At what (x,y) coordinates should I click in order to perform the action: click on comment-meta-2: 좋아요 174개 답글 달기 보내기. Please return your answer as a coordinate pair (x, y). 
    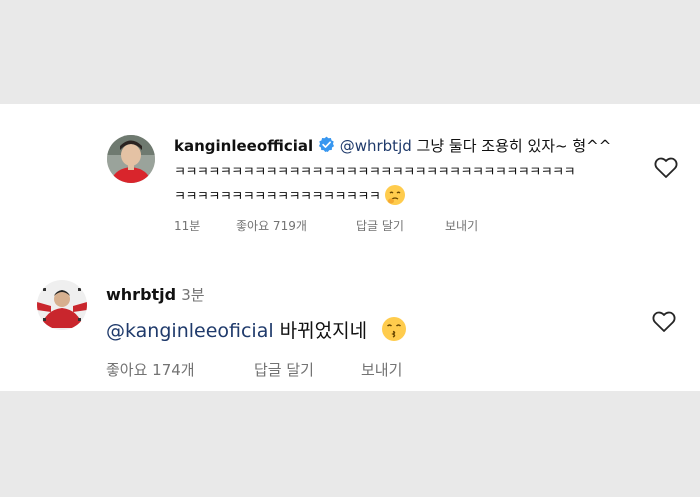
    Looking at the image, I should click on (276, 369).